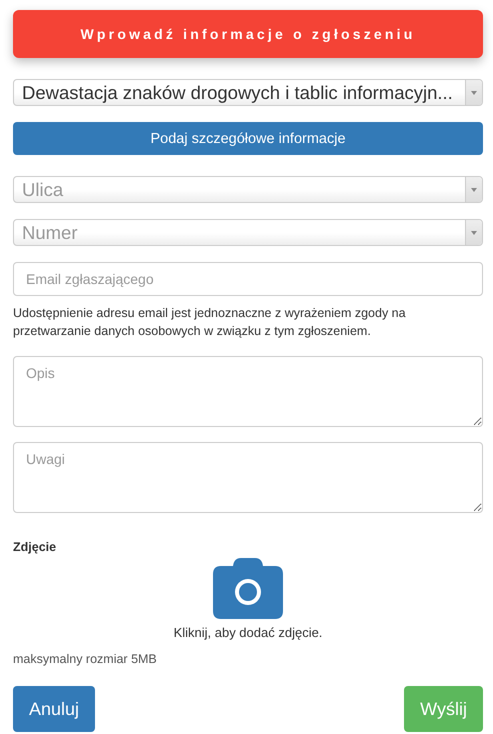 Image resolution: width=493 pixels, height=734 pixels. Describe the element at coordinates (248, 34) in the screenshot. I see `form-title: Wprowadź informacje o zgłoszeniu` at that location.